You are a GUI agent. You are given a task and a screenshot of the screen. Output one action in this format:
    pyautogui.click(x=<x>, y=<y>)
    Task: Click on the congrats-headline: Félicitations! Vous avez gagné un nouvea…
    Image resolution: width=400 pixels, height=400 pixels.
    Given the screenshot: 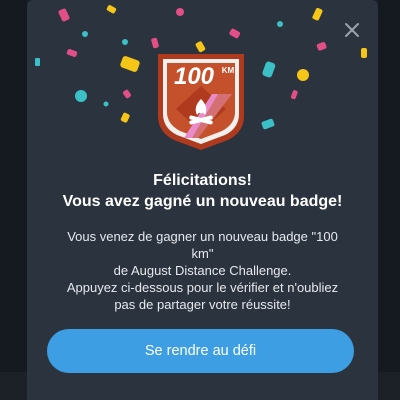 What is the action you would take?
    pyautogui.click(x=202, y=191)
    